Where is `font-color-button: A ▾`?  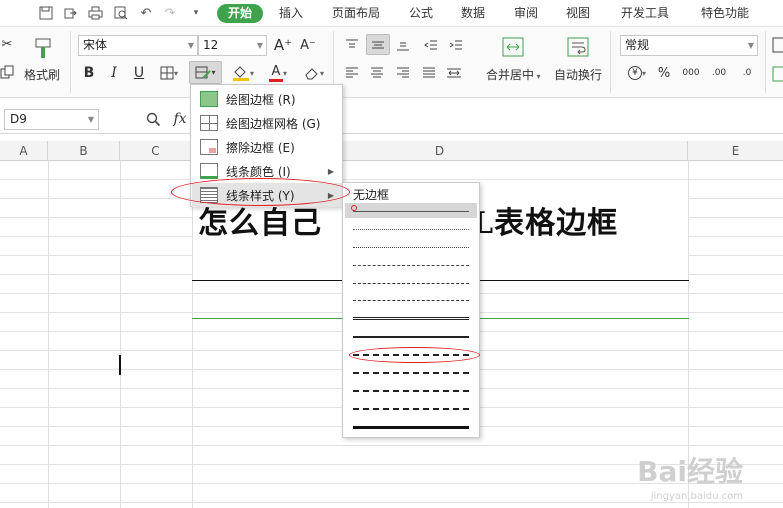 font-color-button: A ▾ is located at coordinates (278, 73).